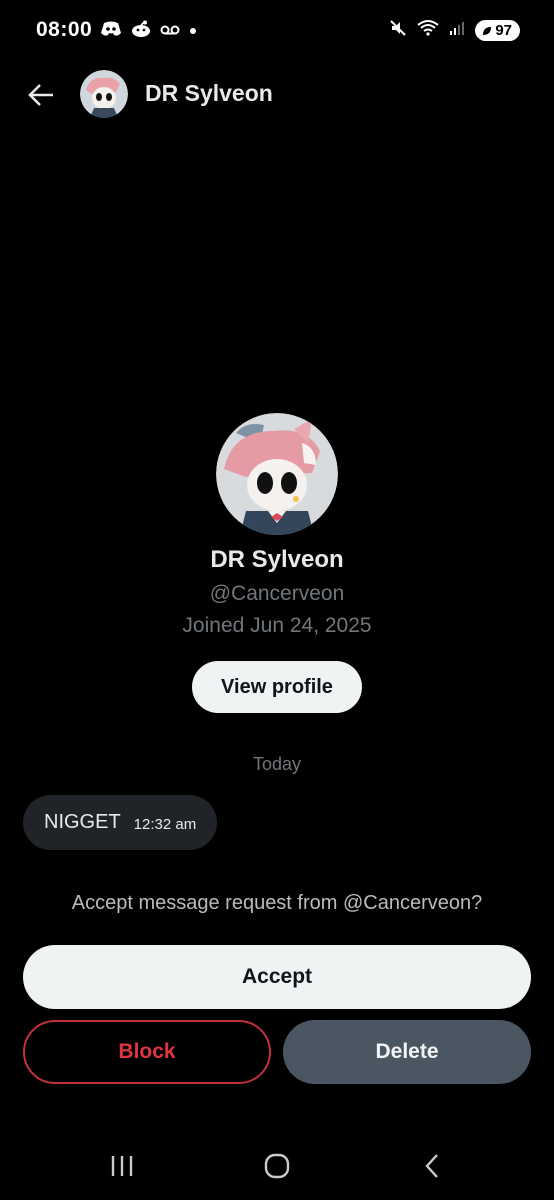 This screenshot has height=1200, width=554. Describe the element at coordinates (82, 822) in the screenshot. I see `message-text: NIGGET` at that location.